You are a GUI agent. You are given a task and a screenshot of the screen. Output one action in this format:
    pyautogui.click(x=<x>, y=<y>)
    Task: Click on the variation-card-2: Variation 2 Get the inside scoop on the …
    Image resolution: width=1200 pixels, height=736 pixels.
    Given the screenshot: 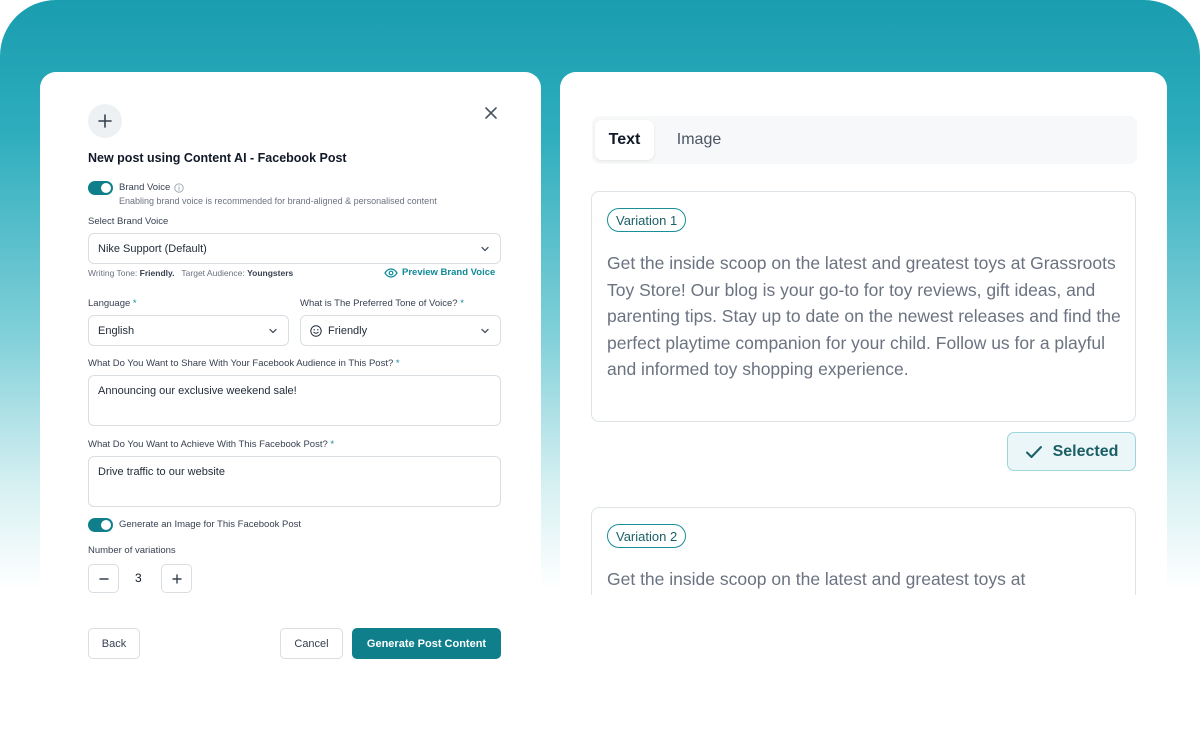 What is the action you would take?
    pyautogui.click(x=863, y=551)
    